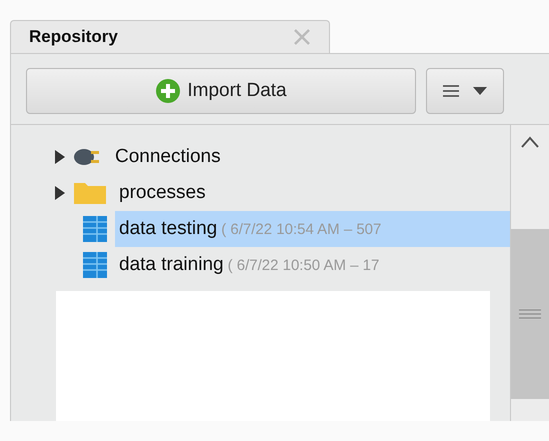 The height and width of the screenshot is (441, 549). What do you see at coordinates (162, 193) in the screenshot?
I see `tree-item: processes` at bounding box center [162, 193].